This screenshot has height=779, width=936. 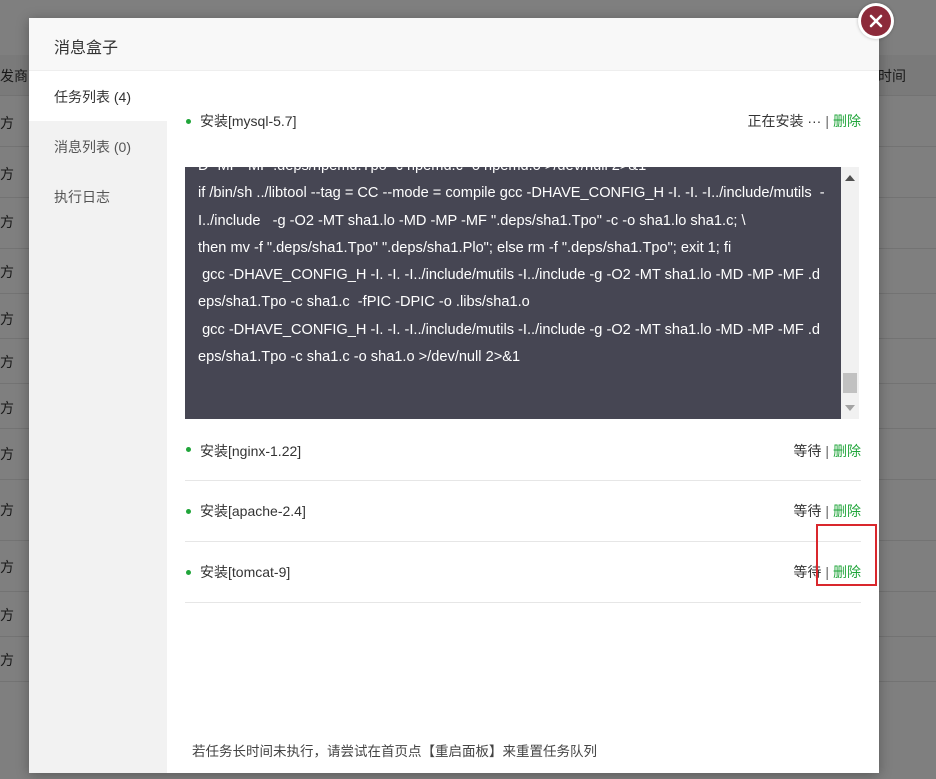 What do you see at coordinates (850, 178) in the screenshot?
I see `scroll-up-arrow-icon` at bounding box center [850, 178].